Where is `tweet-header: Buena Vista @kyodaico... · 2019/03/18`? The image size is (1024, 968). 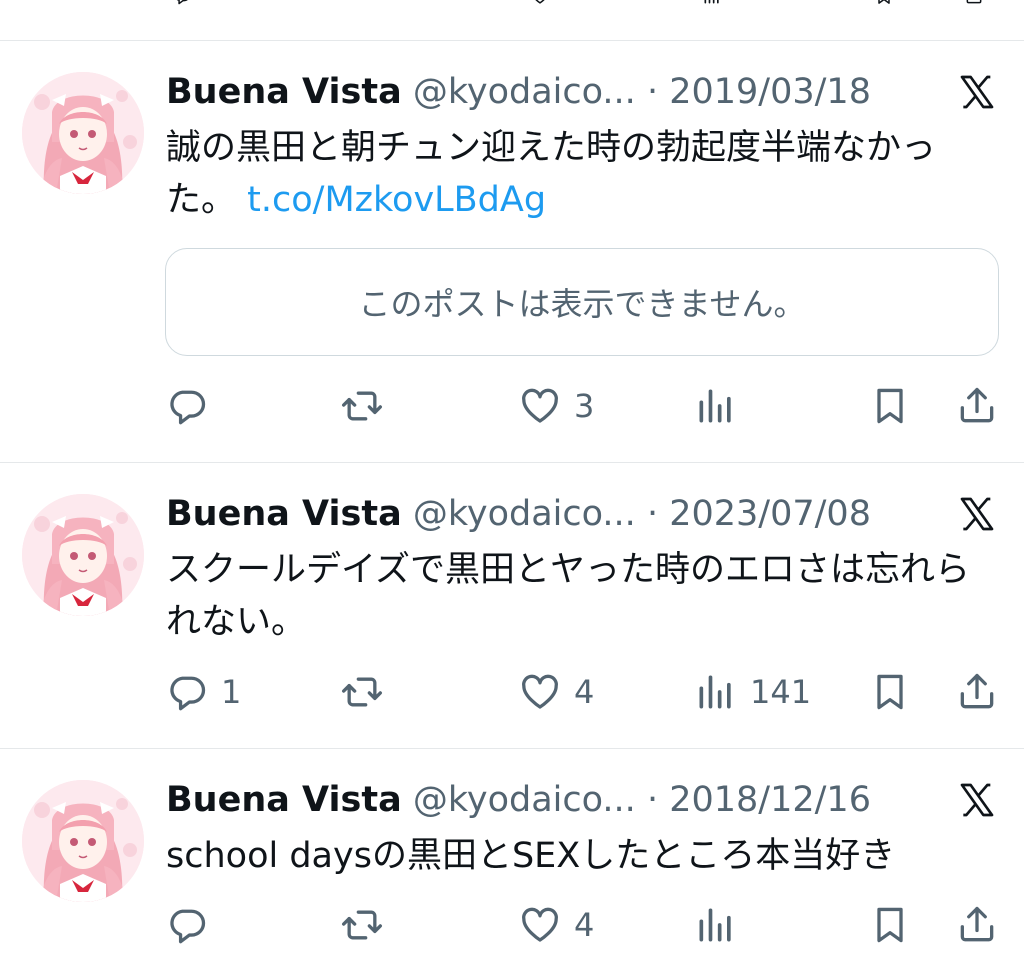
tweet-header: Buena Vista @kyodaico... · 2019/03/18 is located at coordinates (540, 92).